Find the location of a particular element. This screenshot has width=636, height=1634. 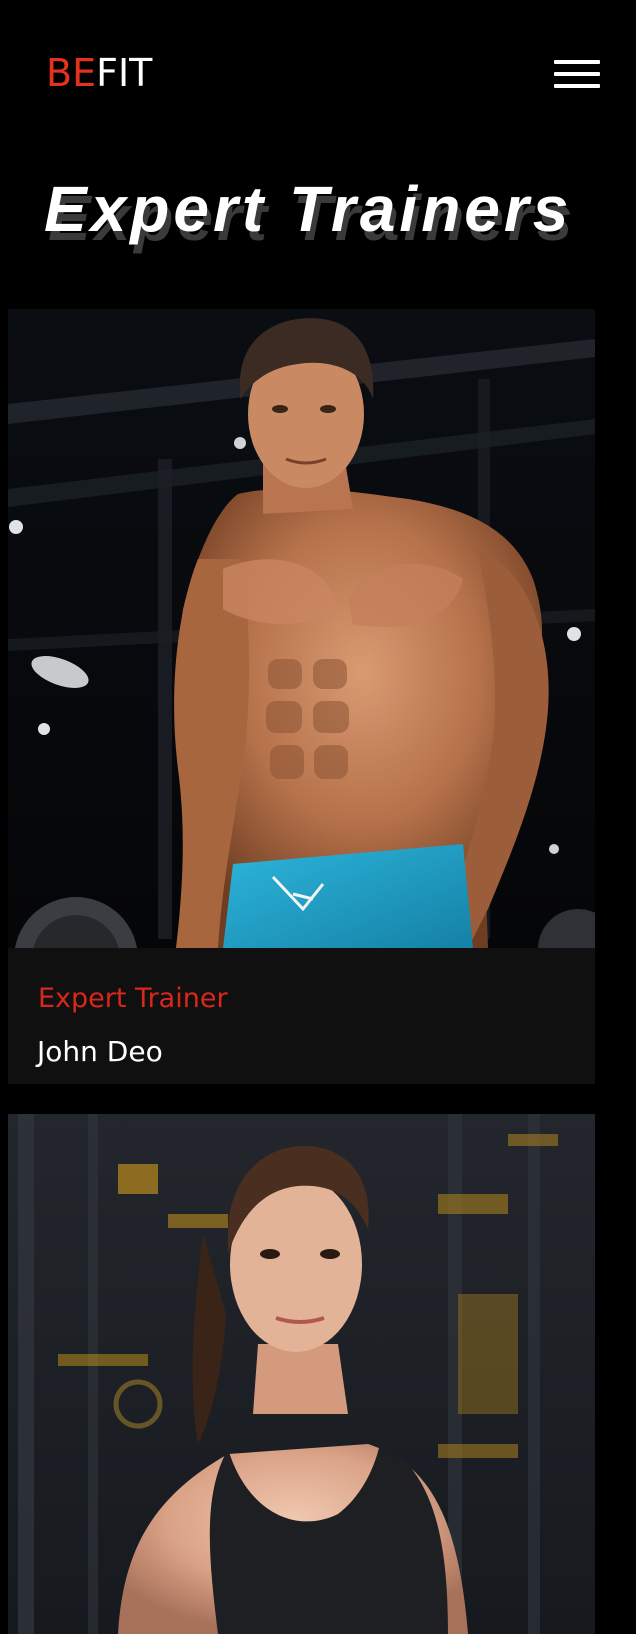

logo-main-text: FIT is located at coordinates (124, 73).